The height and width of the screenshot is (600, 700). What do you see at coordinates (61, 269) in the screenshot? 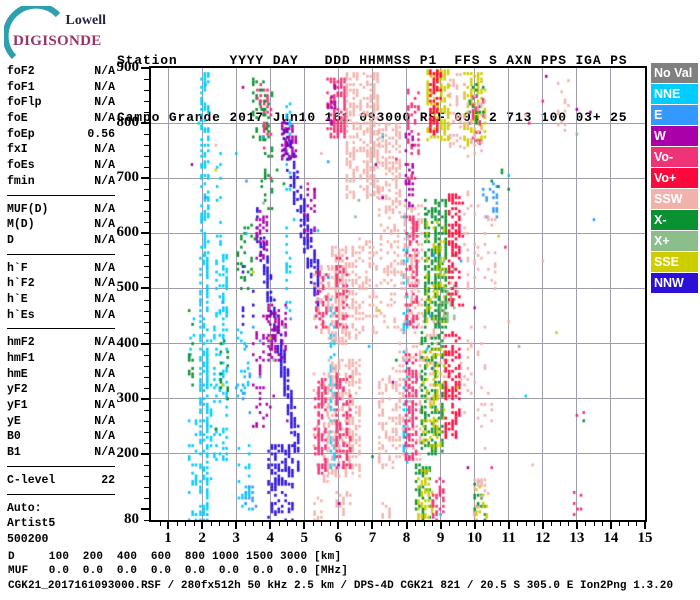
I see `param-row: h`F N/A` at bounding box center [61, 269].